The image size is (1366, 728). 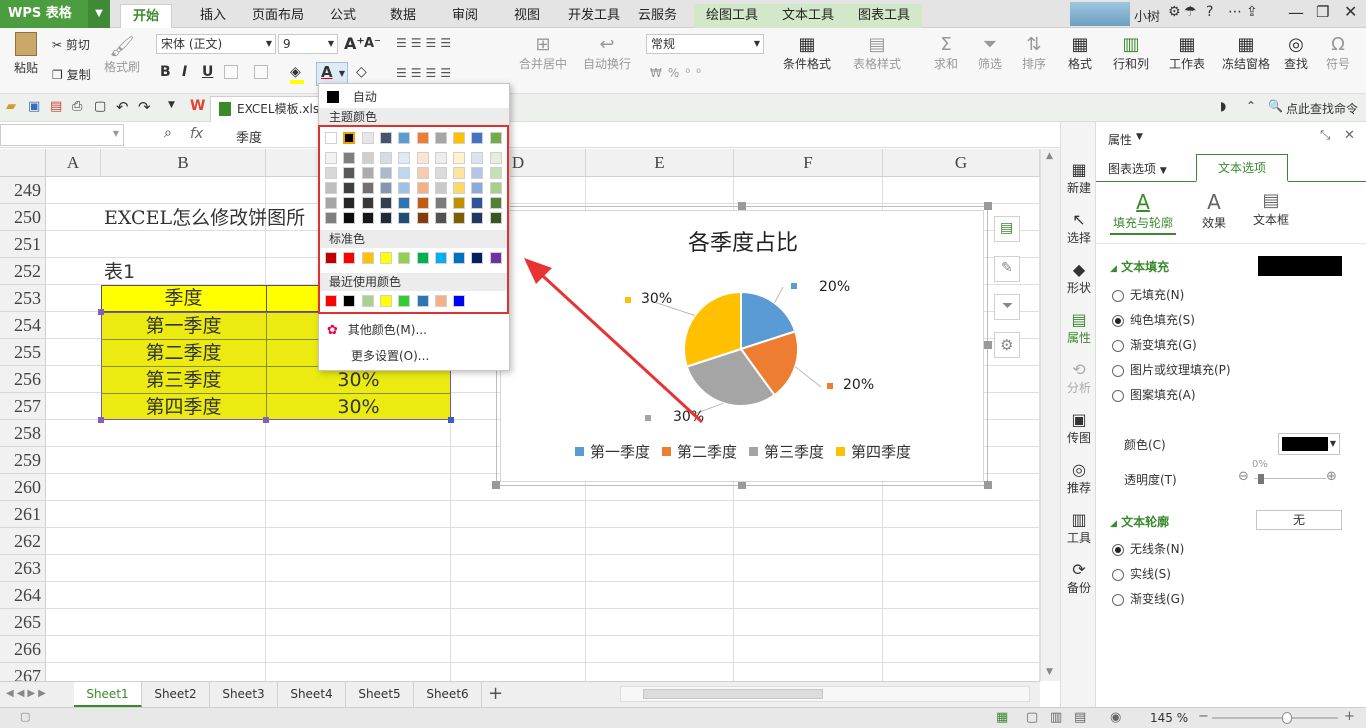 I want to click on row-header-256: 256, so click(x=23, y=379).